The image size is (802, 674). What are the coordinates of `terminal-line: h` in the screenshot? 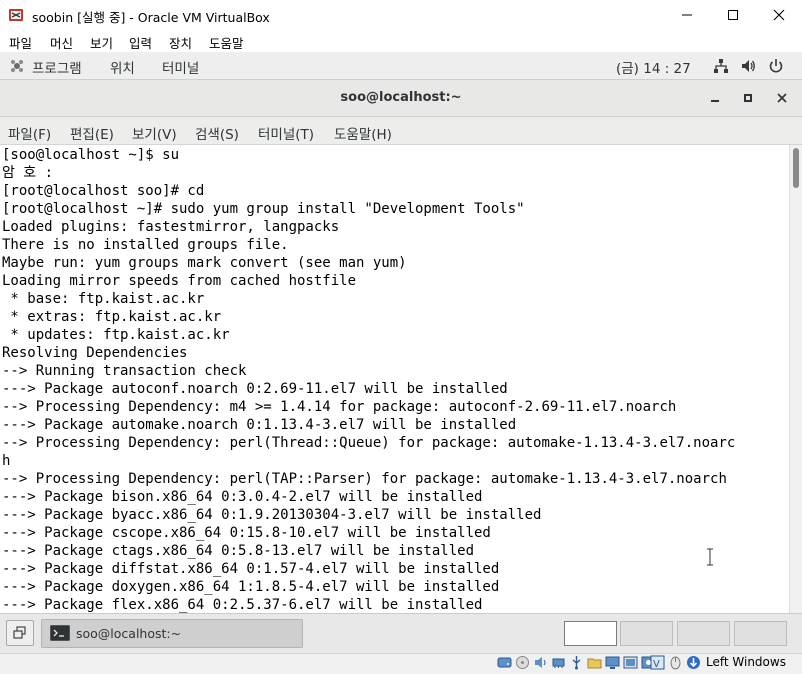 It's located at (6, 461).